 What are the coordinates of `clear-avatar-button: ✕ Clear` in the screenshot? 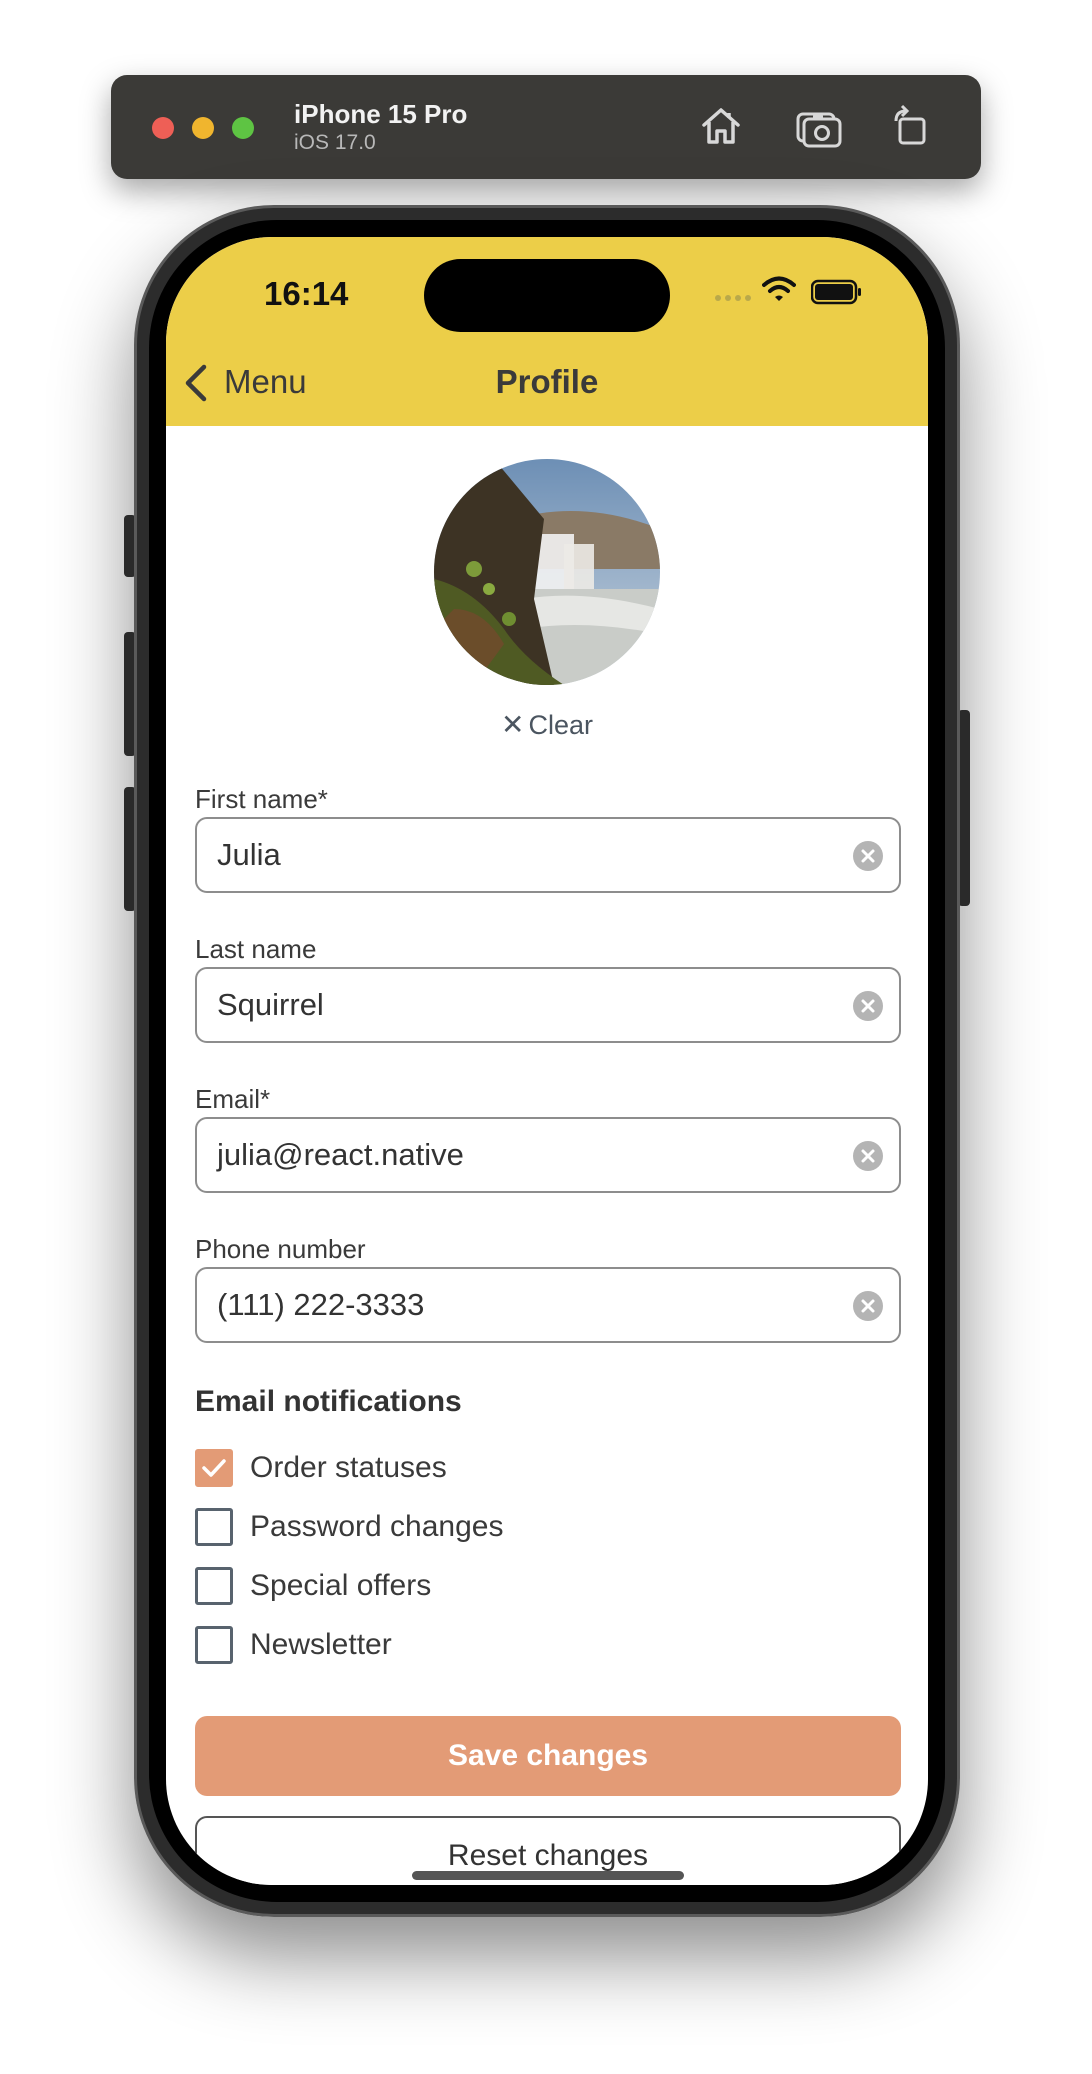 It's located at (547, 724).